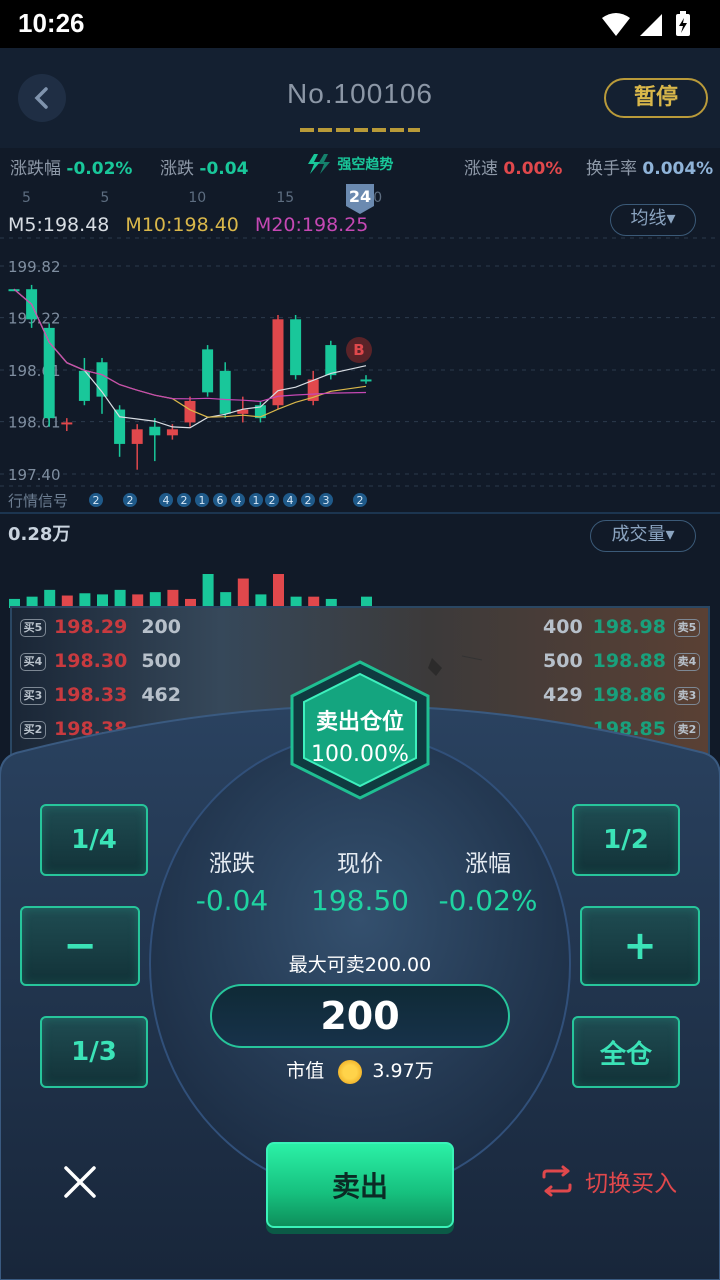  What do you see at coordinates (359, 722) in the screenshot?
I see `badge-title: 卖出仓位` at bounding box center [359, 722].